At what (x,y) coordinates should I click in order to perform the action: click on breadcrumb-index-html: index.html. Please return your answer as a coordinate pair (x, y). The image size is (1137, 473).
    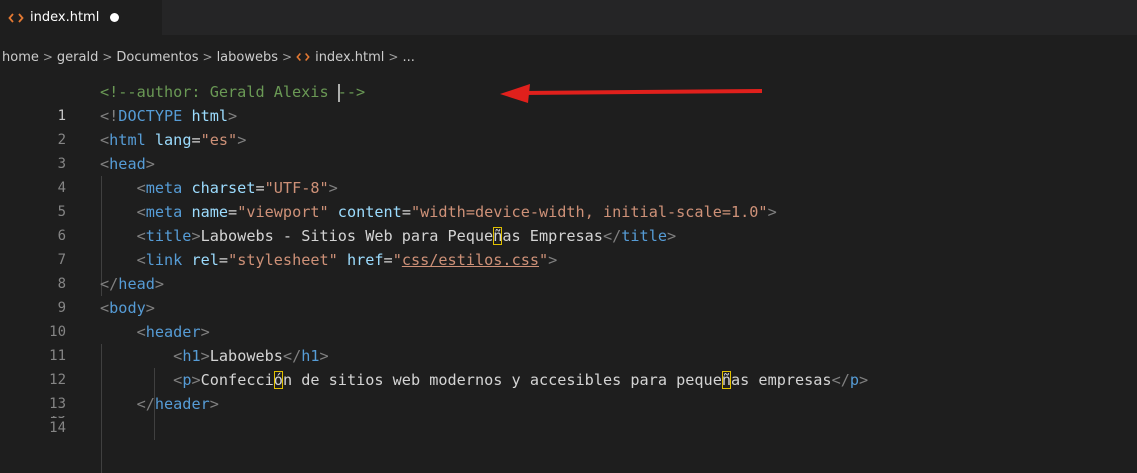
    Looking at the image, I should click on (340, 57).